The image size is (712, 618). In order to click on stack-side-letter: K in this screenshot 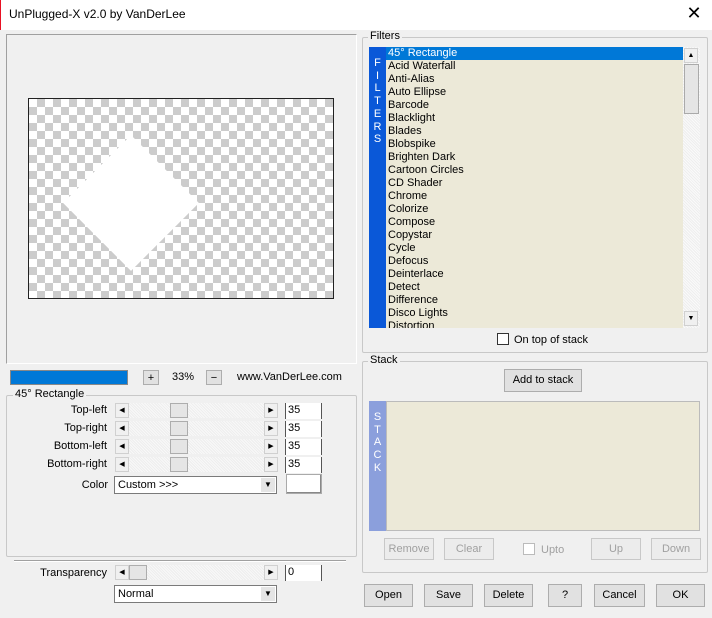, I will do `click(377, 467)`.